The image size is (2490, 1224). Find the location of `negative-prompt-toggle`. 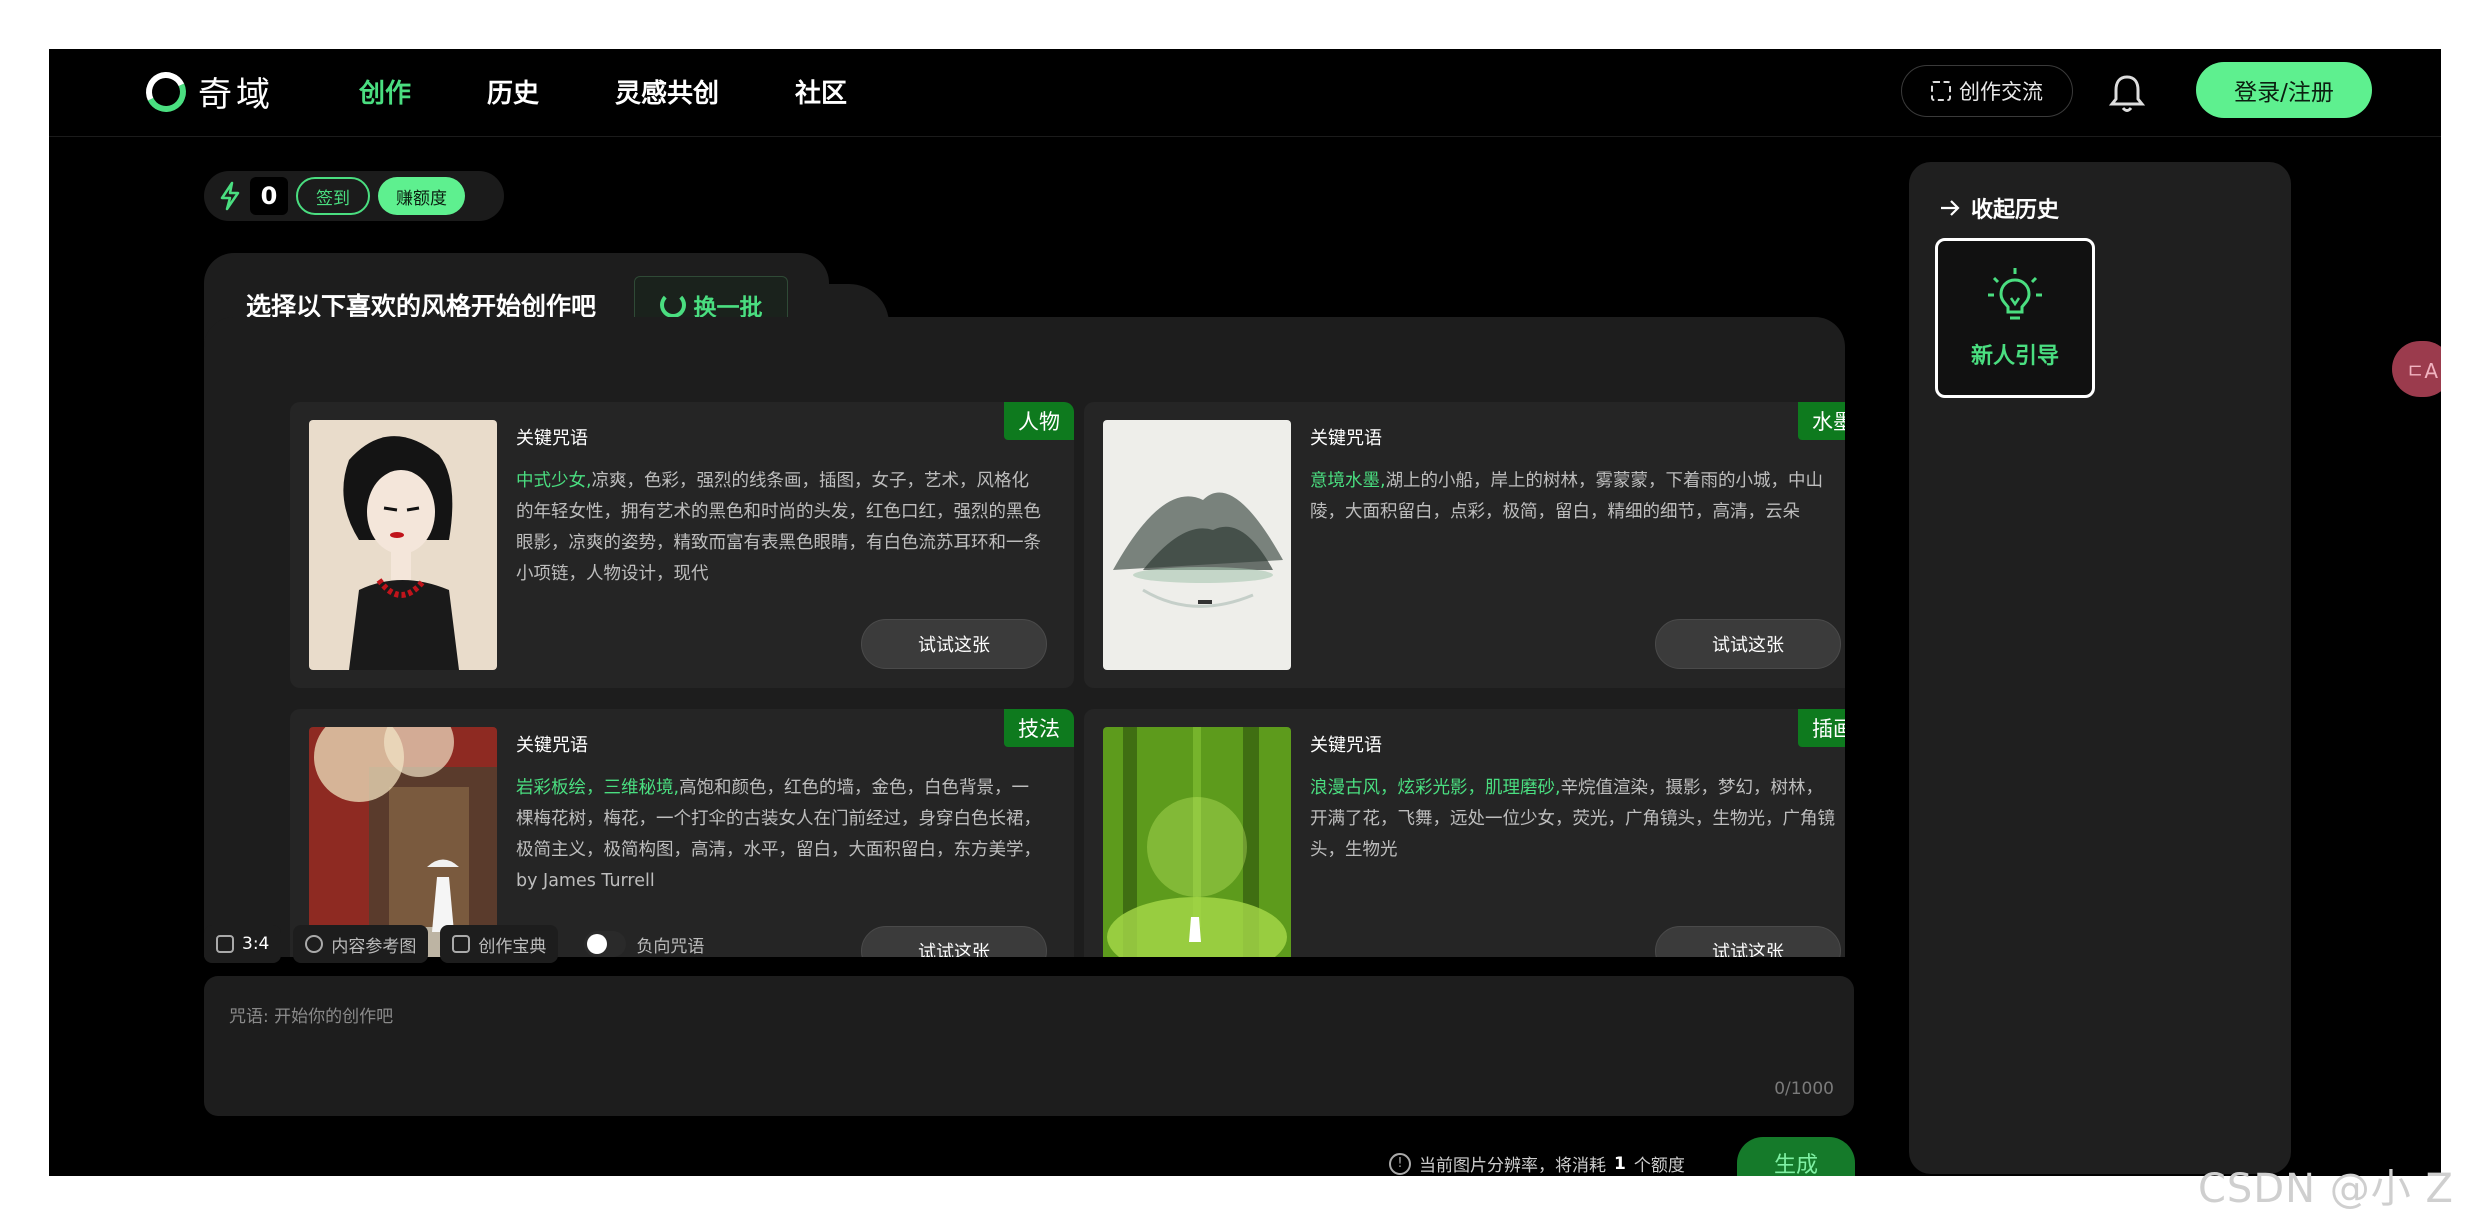

negative-prompt-toggle is located at coordinates (605, 944).